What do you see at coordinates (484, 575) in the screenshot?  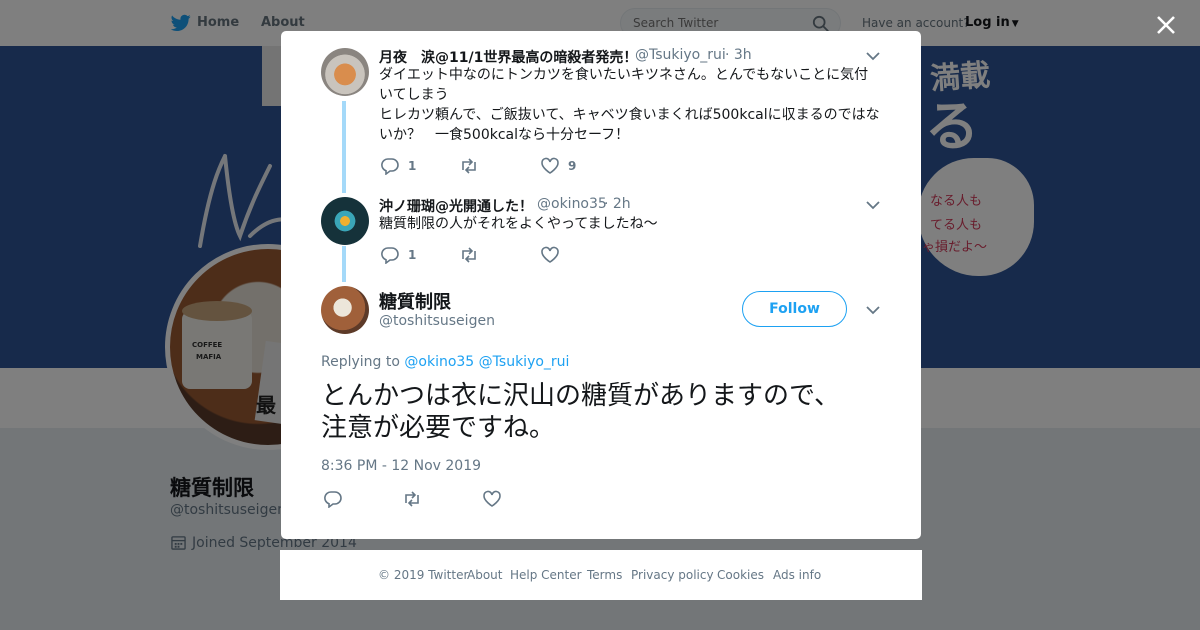 I see `footer-about-link: About` at bounding box center [484, 575].